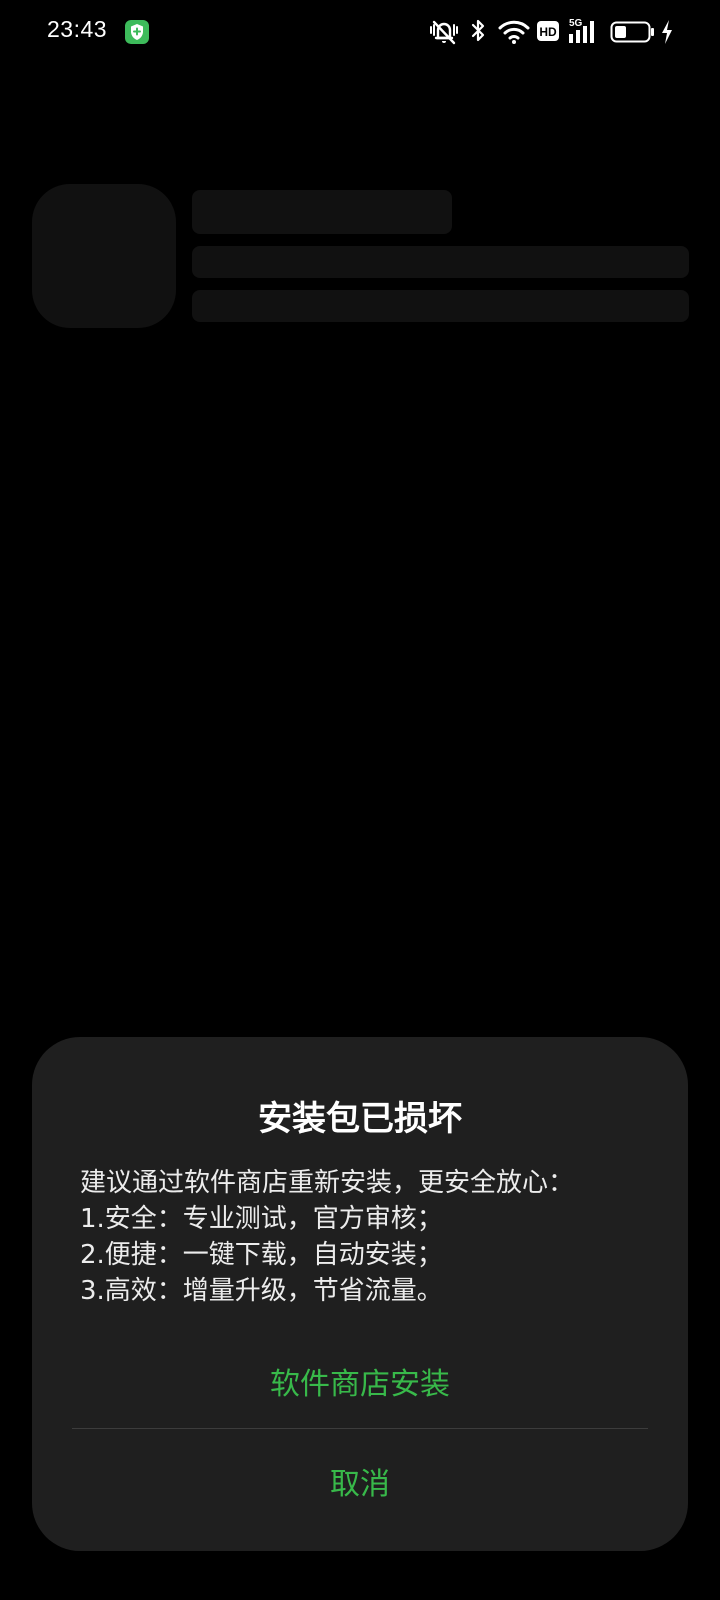 The image size is (720, 1600). Describe the element at coordinates (444, 34) in the screenshot. I see `mute-vibrate-icon` at that location.